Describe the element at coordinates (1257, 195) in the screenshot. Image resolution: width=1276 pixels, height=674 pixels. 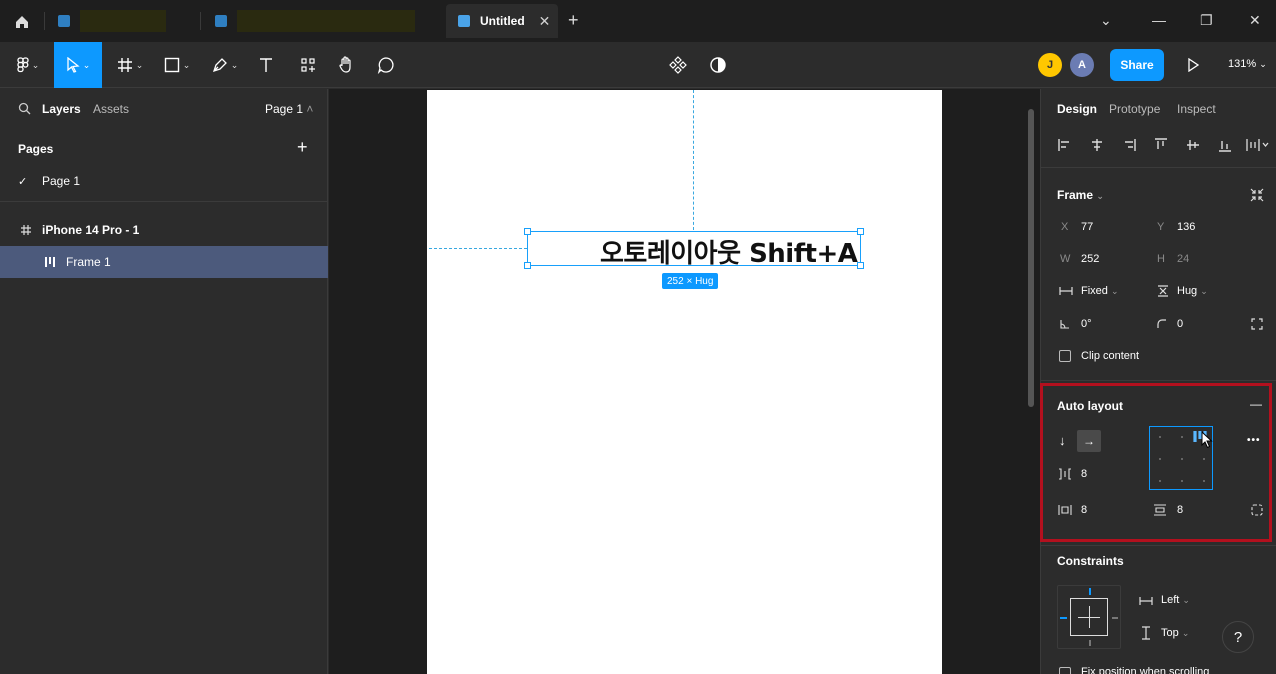
I see `resize-to-fit-icon` at that location.